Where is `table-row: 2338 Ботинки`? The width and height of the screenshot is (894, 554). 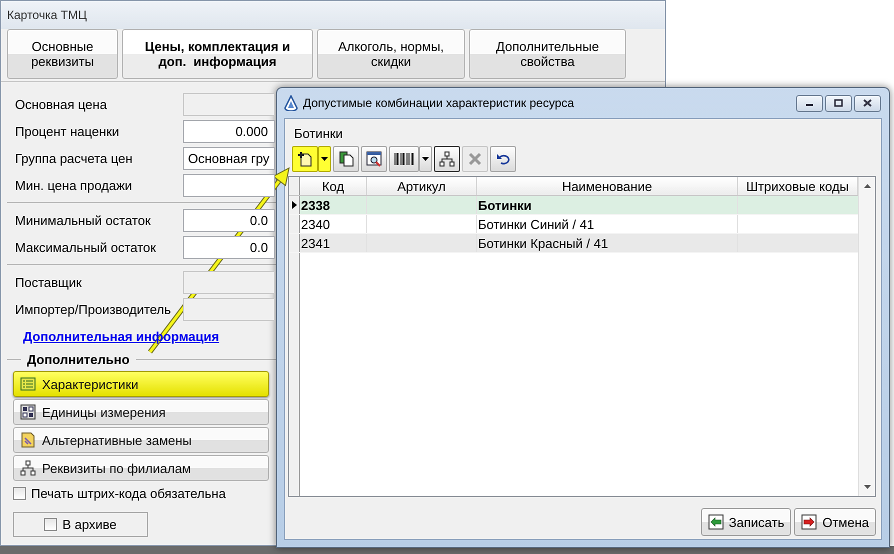
table-row: 2338 Ботинки is located at coordinates (573, 205).